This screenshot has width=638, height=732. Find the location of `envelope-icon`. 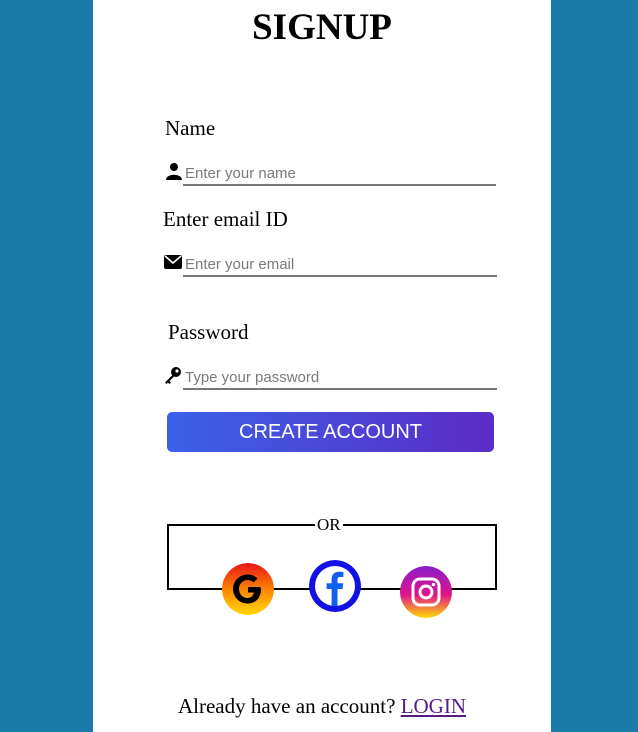

envelope-icon is located at coordinates (173, 262).